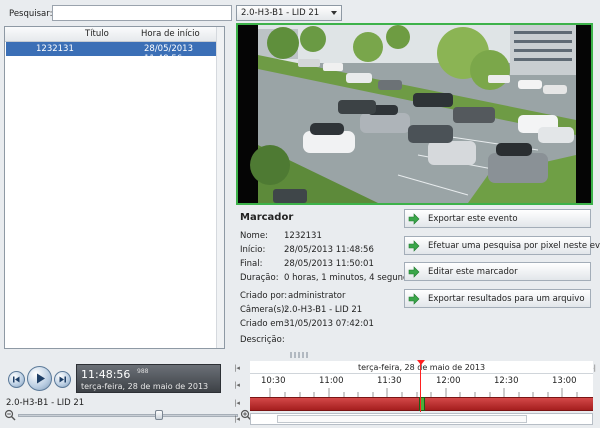 Image resolution: width=600 pixels, height=428 pixels. I want to click on timeline-cursor-head, so click(421, 362).